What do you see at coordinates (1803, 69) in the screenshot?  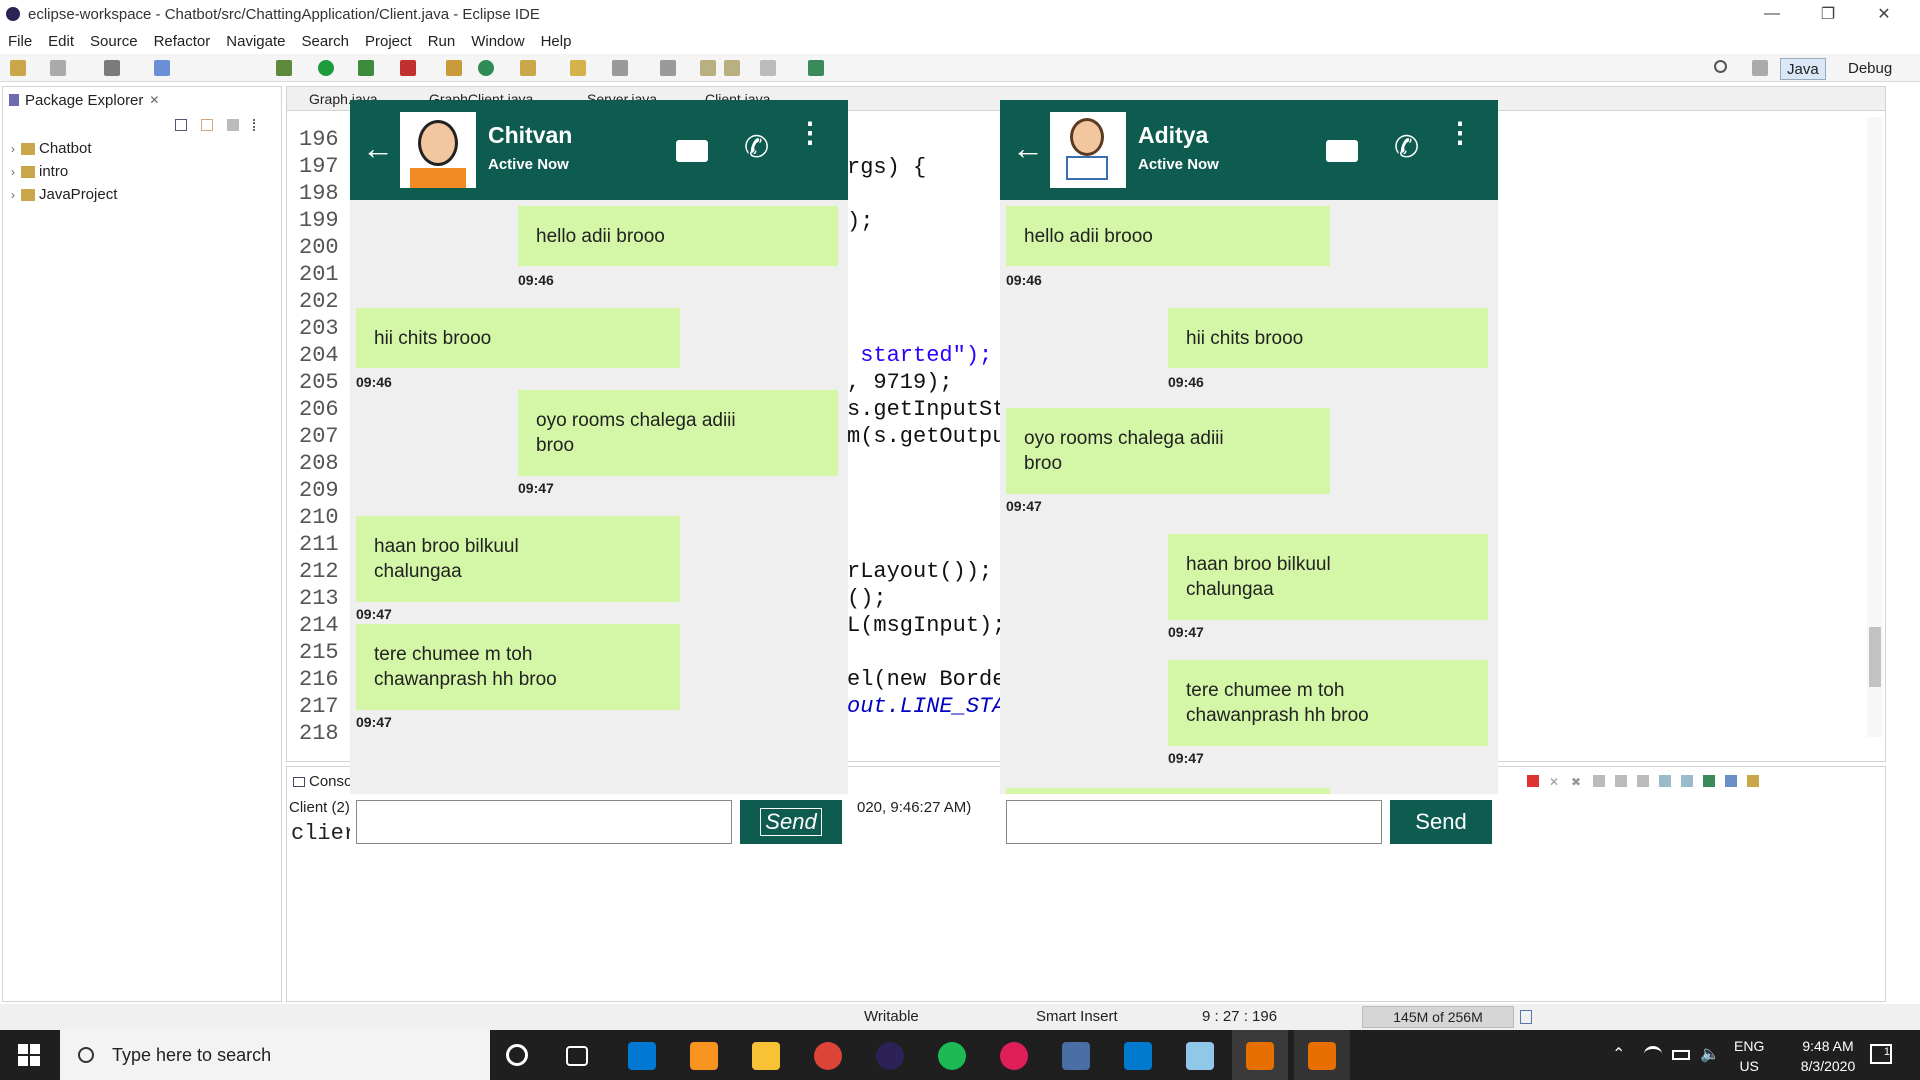 I see `perspective-java: Java` at bounding box center [1803, 69].